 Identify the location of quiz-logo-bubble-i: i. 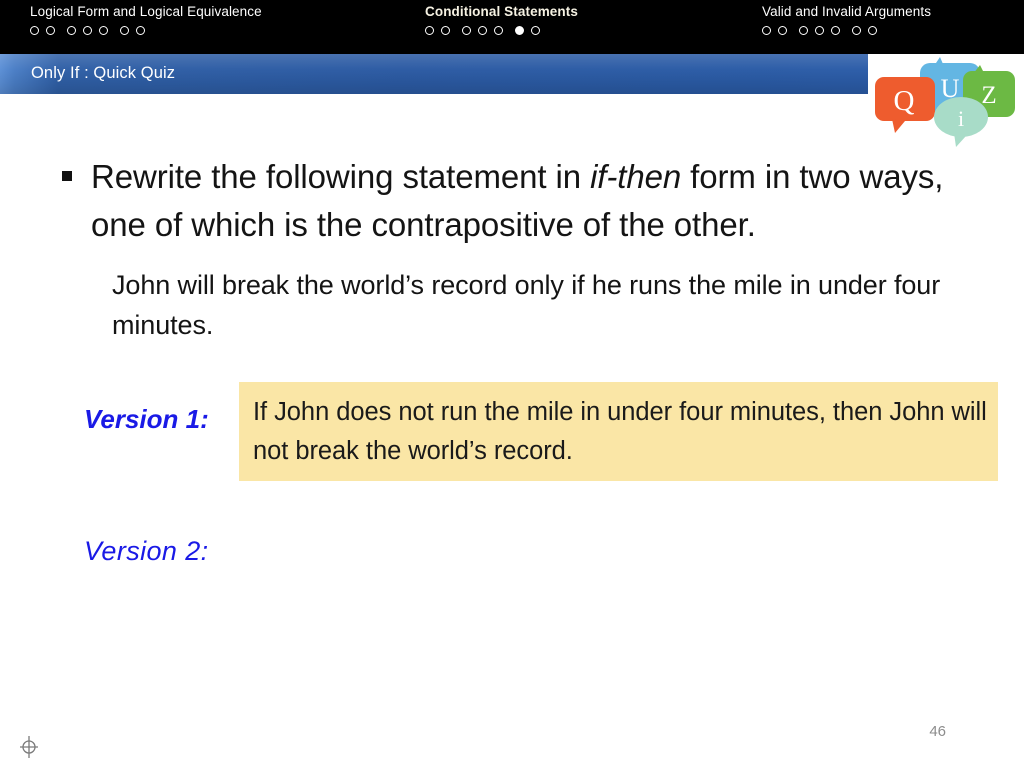
(961, 122).